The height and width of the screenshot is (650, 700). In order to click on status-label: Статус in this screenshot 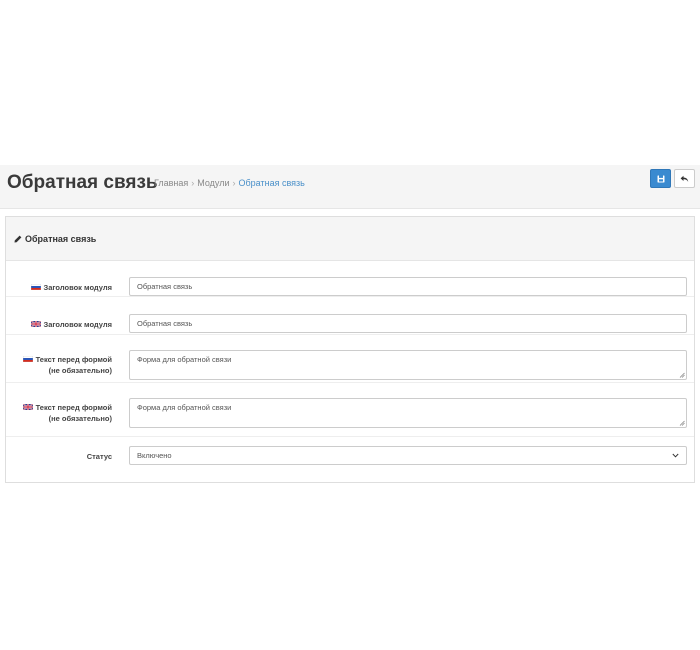, I will do `click(99, 456)`.